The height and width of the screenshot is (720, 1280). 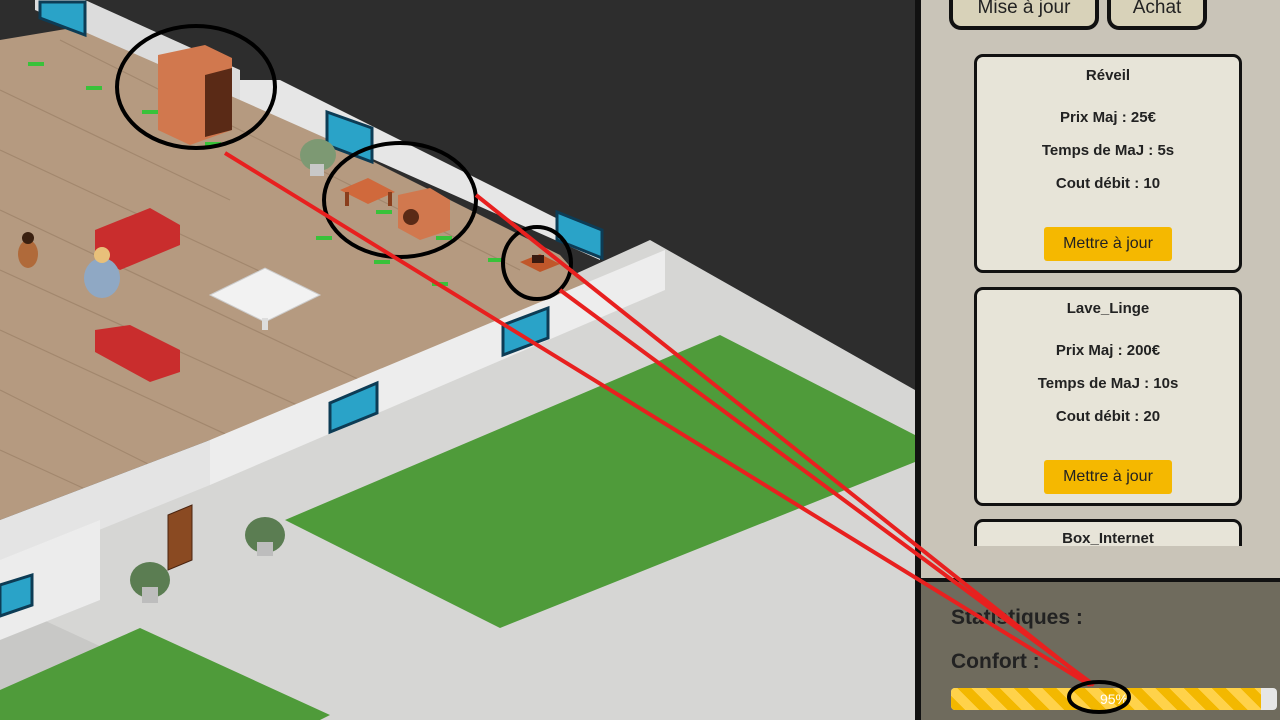 I want to click on item-time: Temps de MaJ : 5s, so click(x=1108, y=150).